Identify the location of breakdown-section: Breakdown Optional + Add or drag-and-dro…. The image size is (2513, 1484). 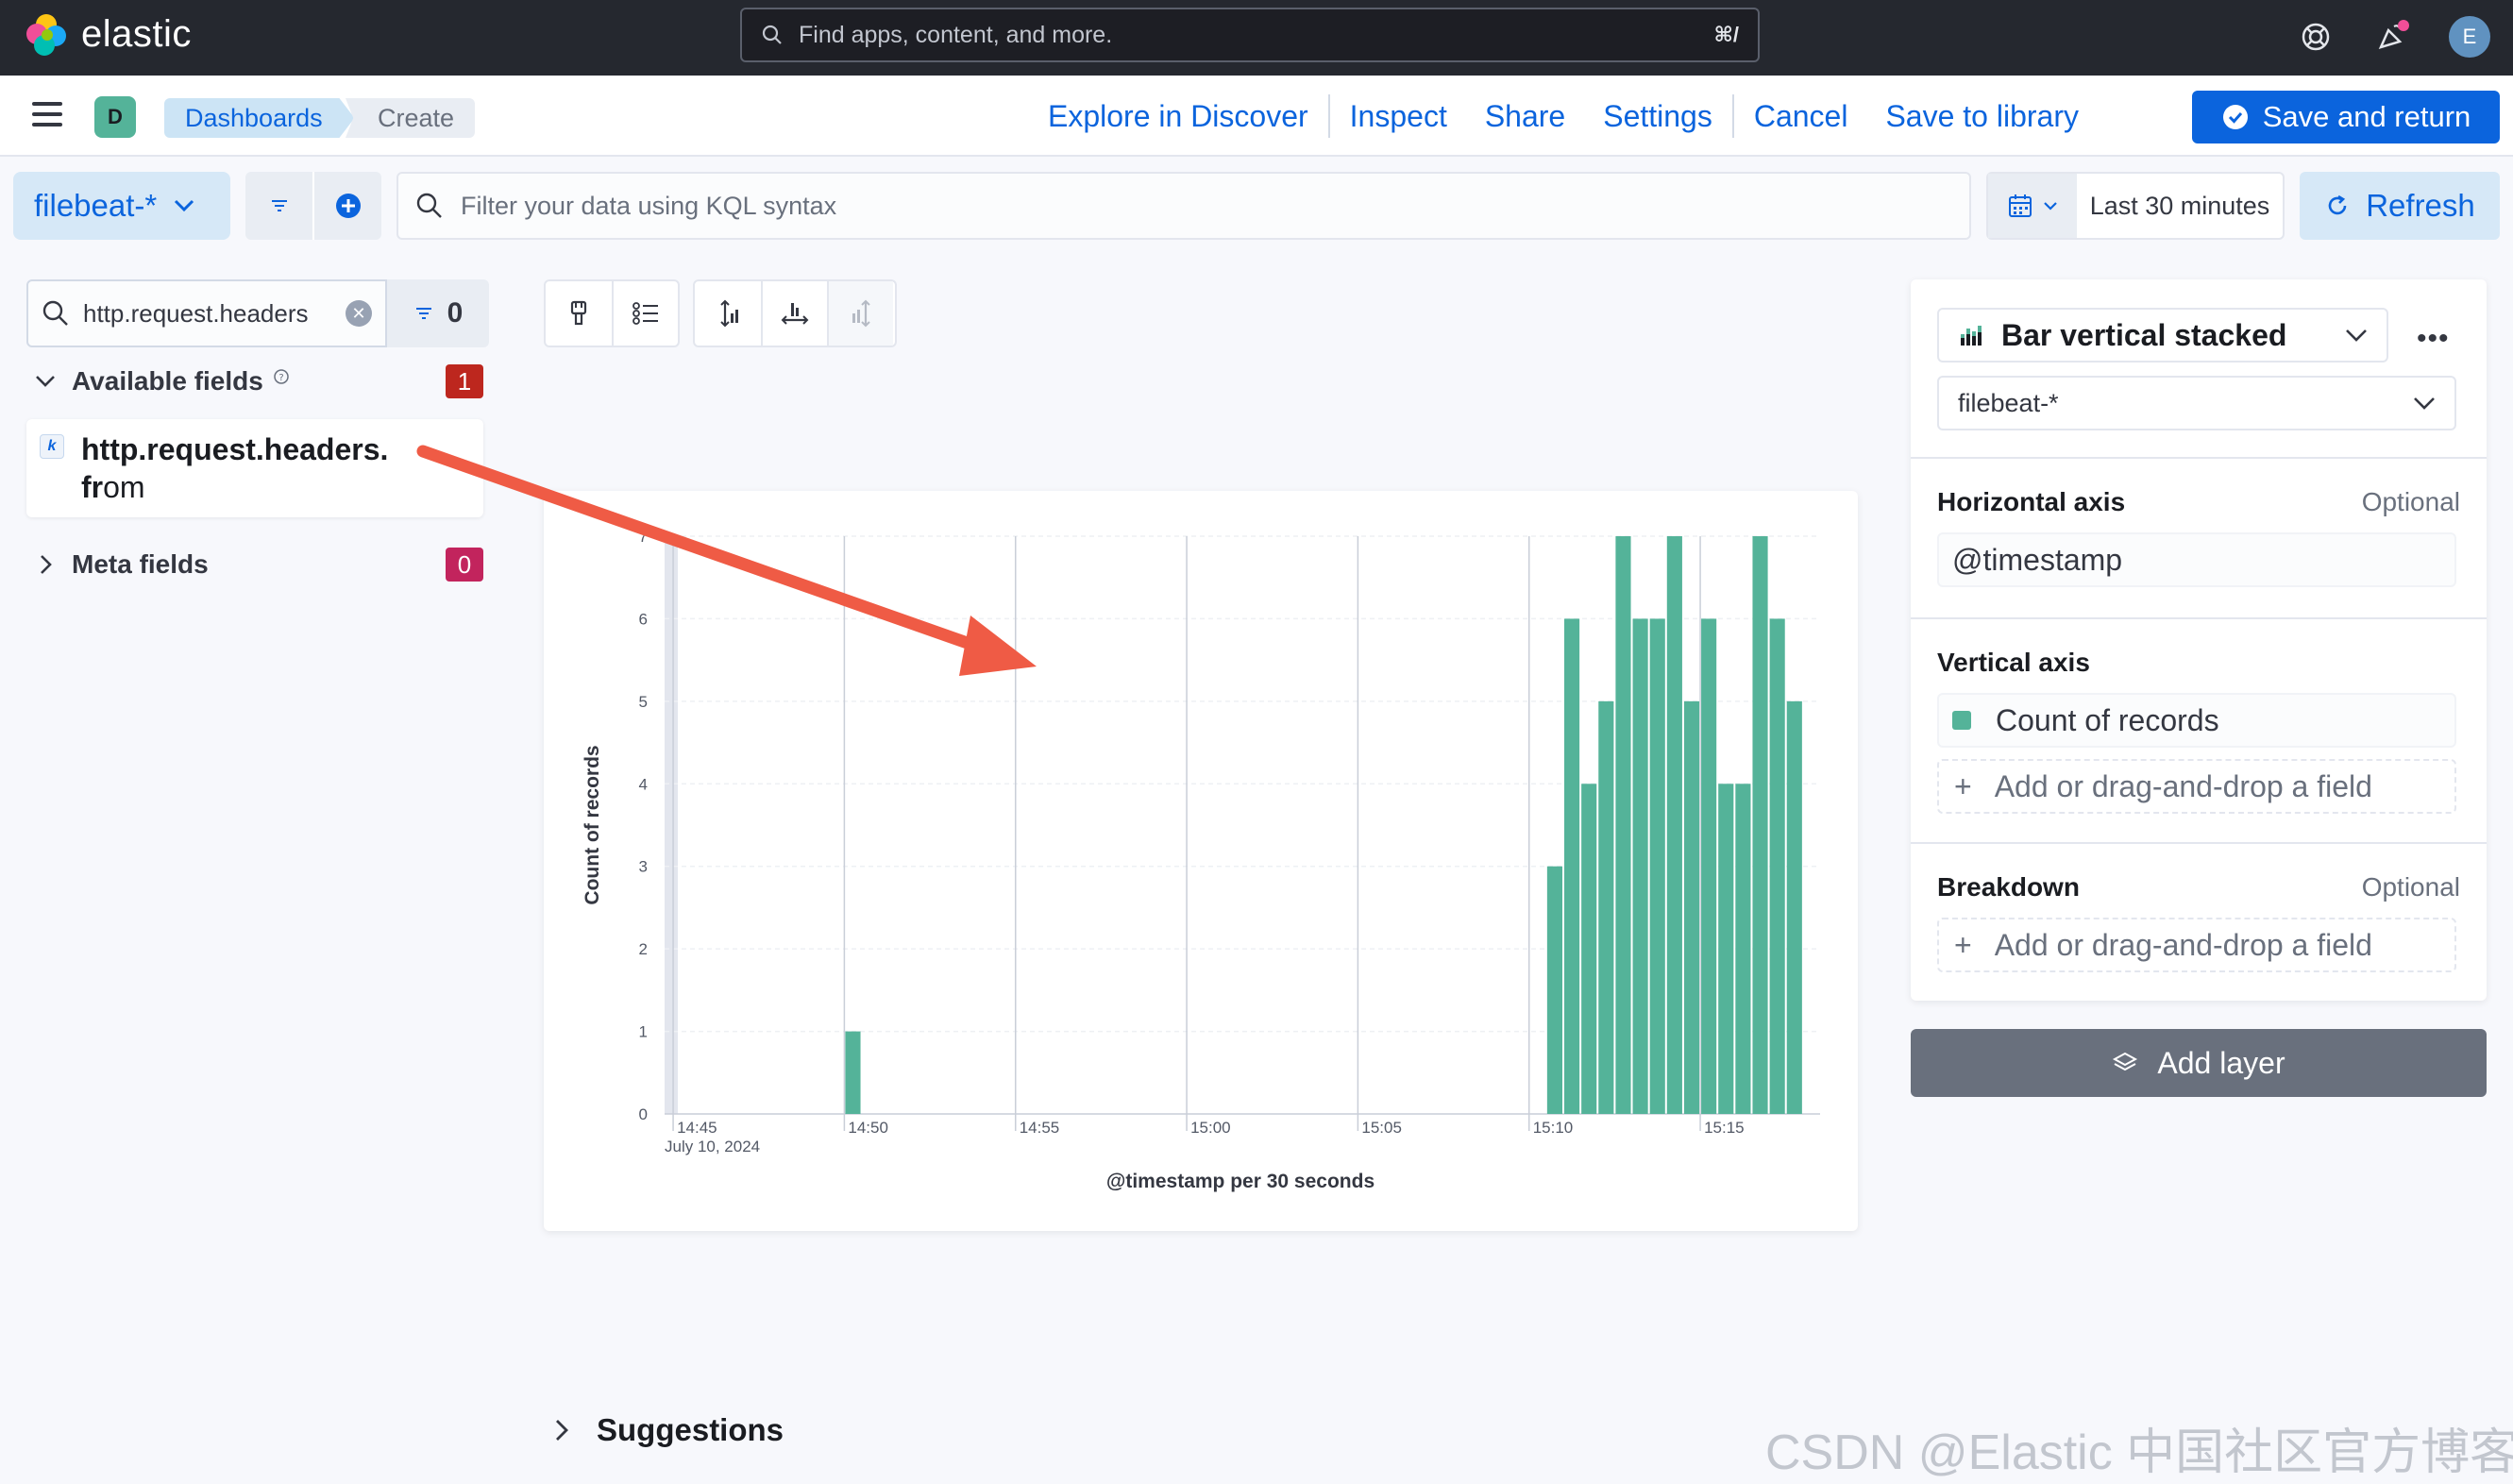
(2199, 921).